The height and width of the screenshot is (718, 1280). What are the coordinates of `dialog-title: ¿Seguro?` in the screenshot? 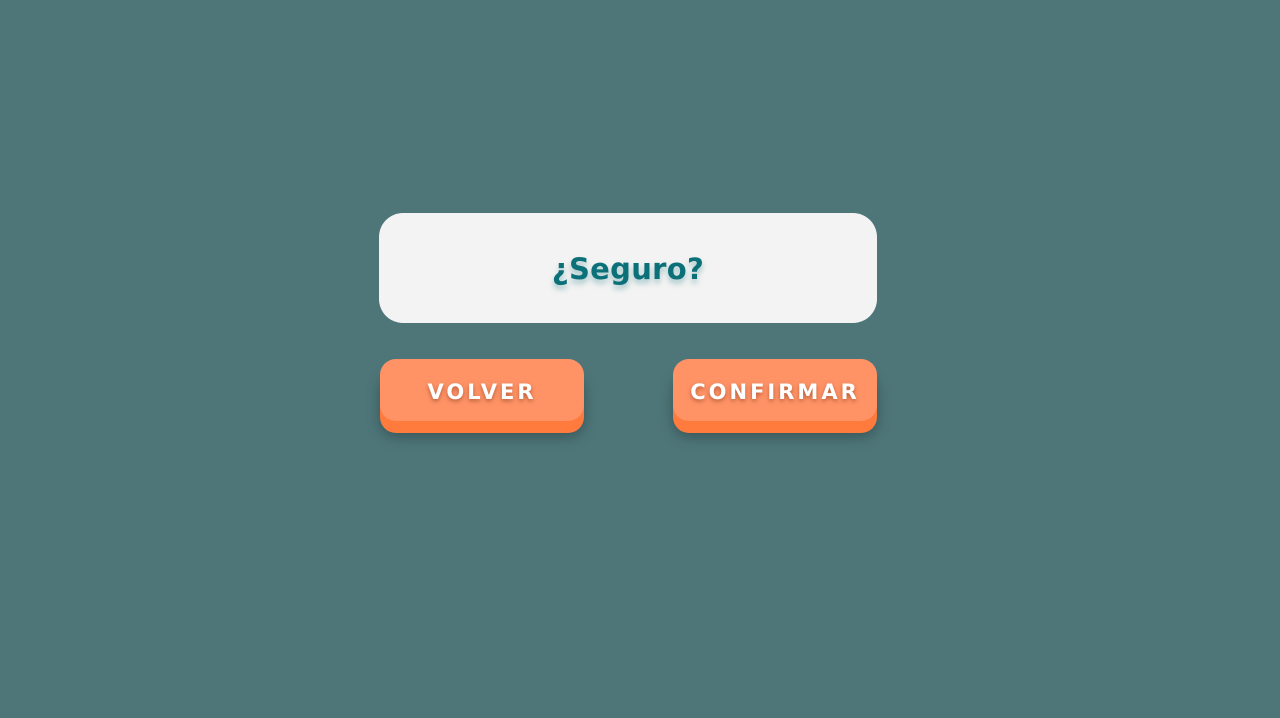 It's located at (628, 269).